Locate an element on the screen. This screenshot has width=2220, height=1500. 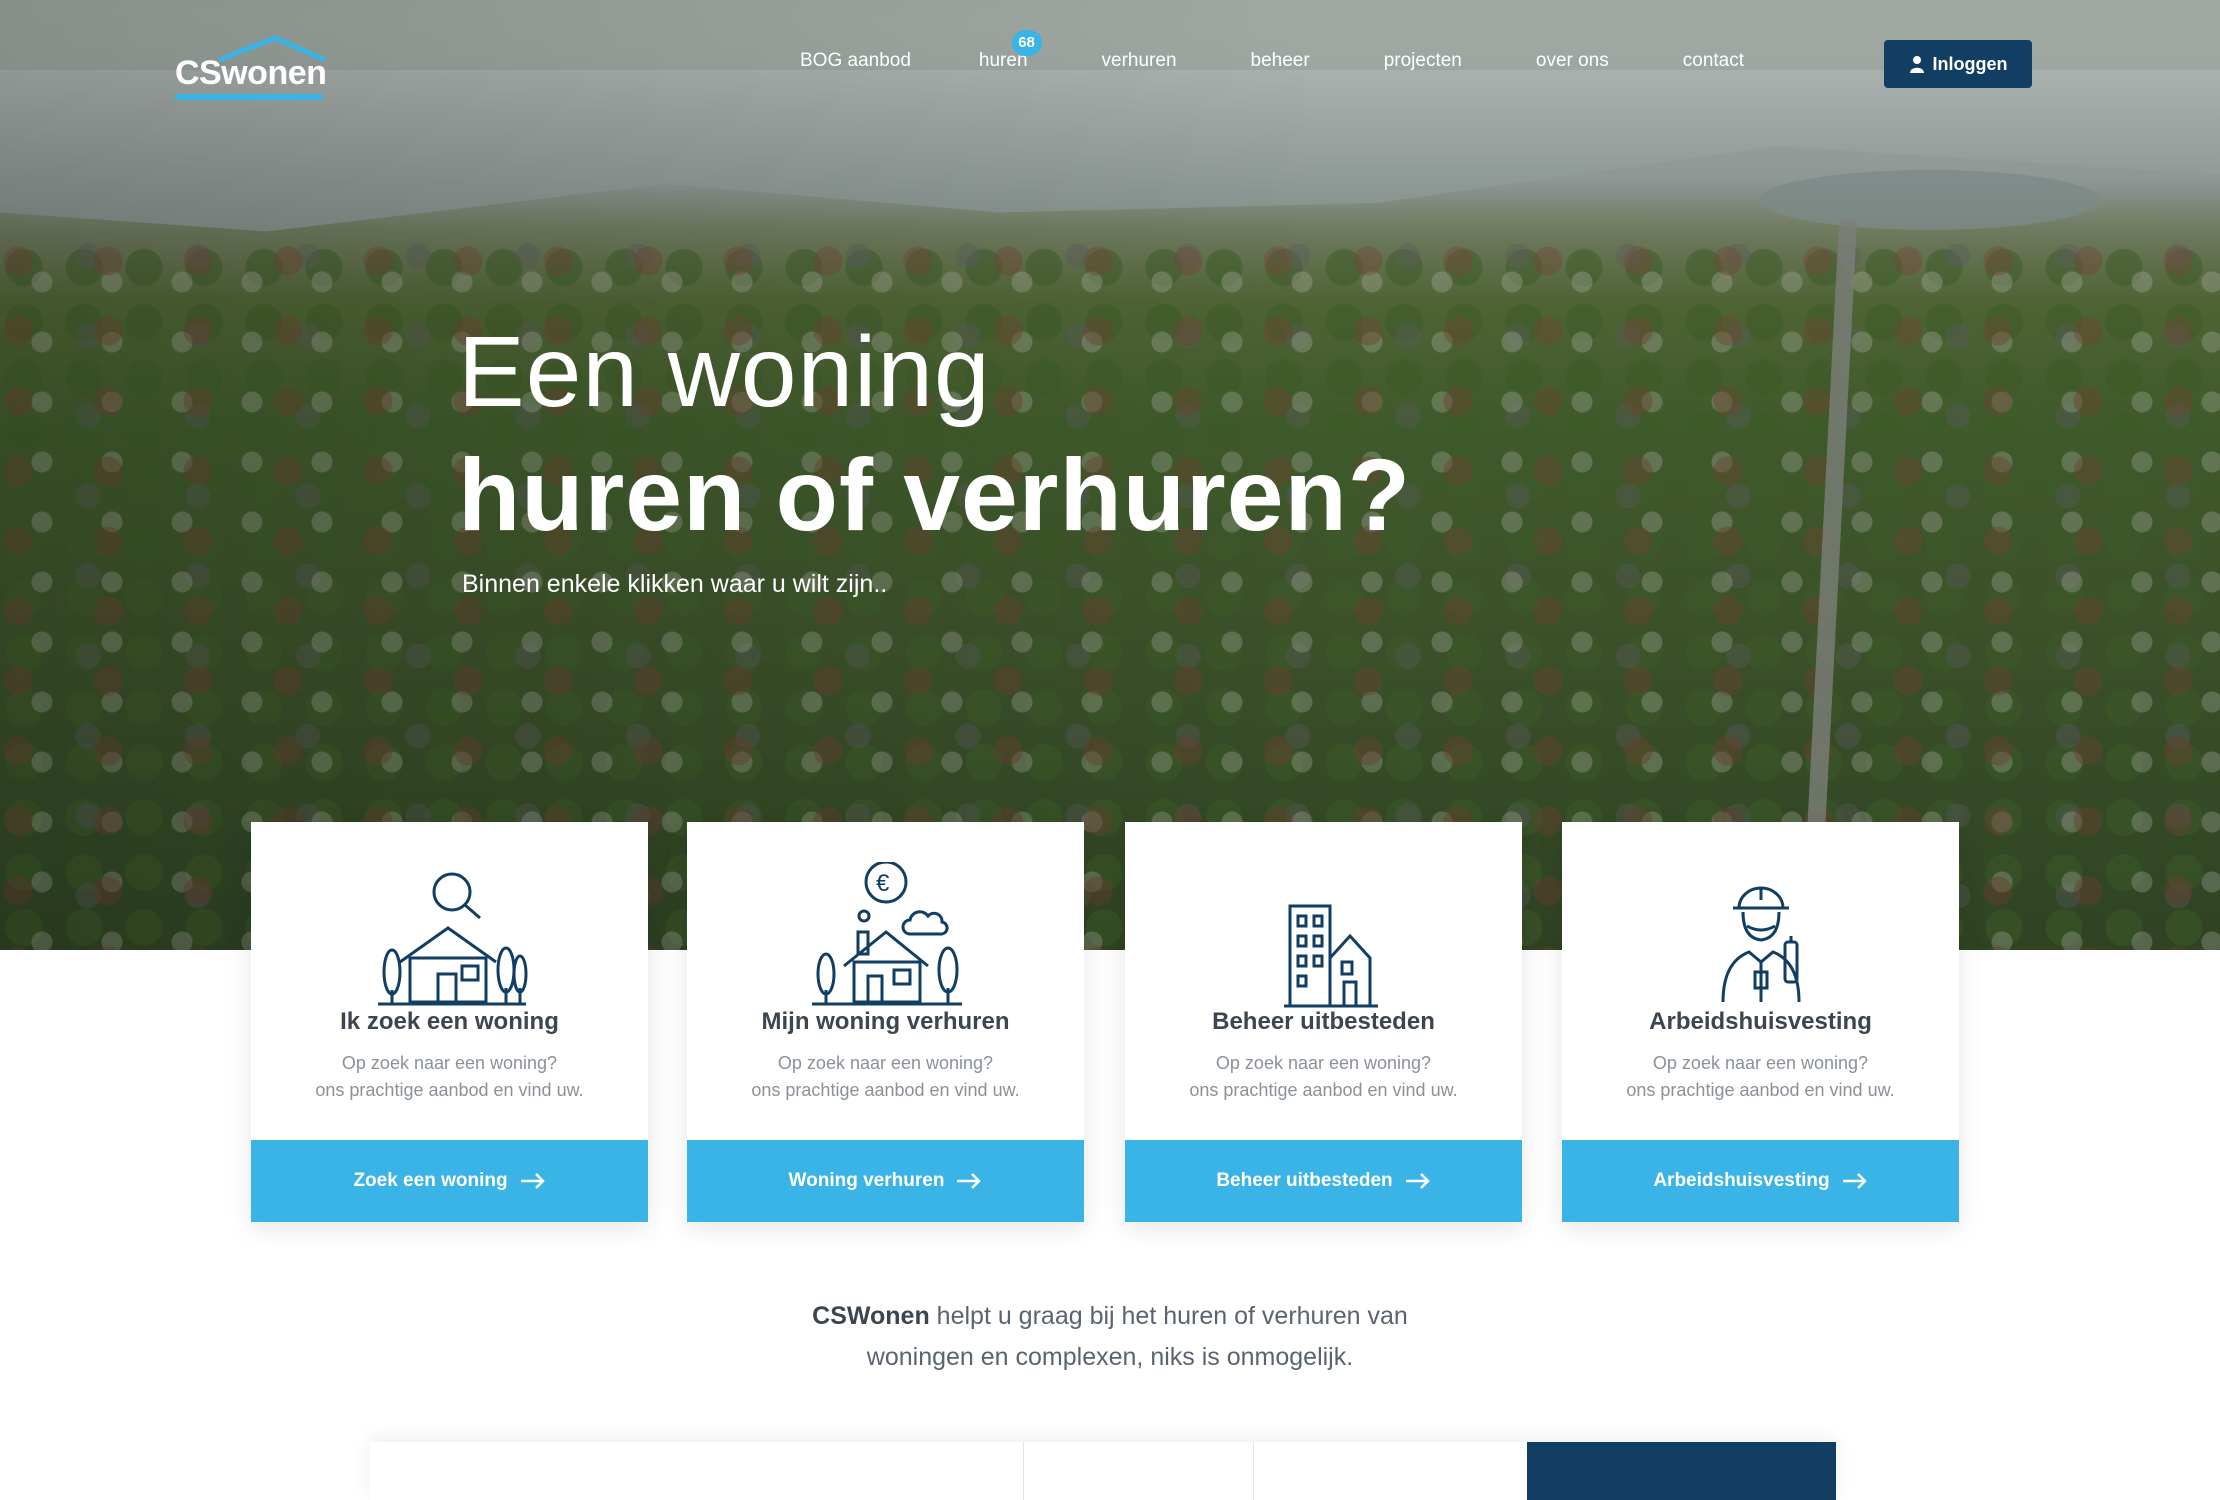
house-search-icon is located at coordinates (452, 939).